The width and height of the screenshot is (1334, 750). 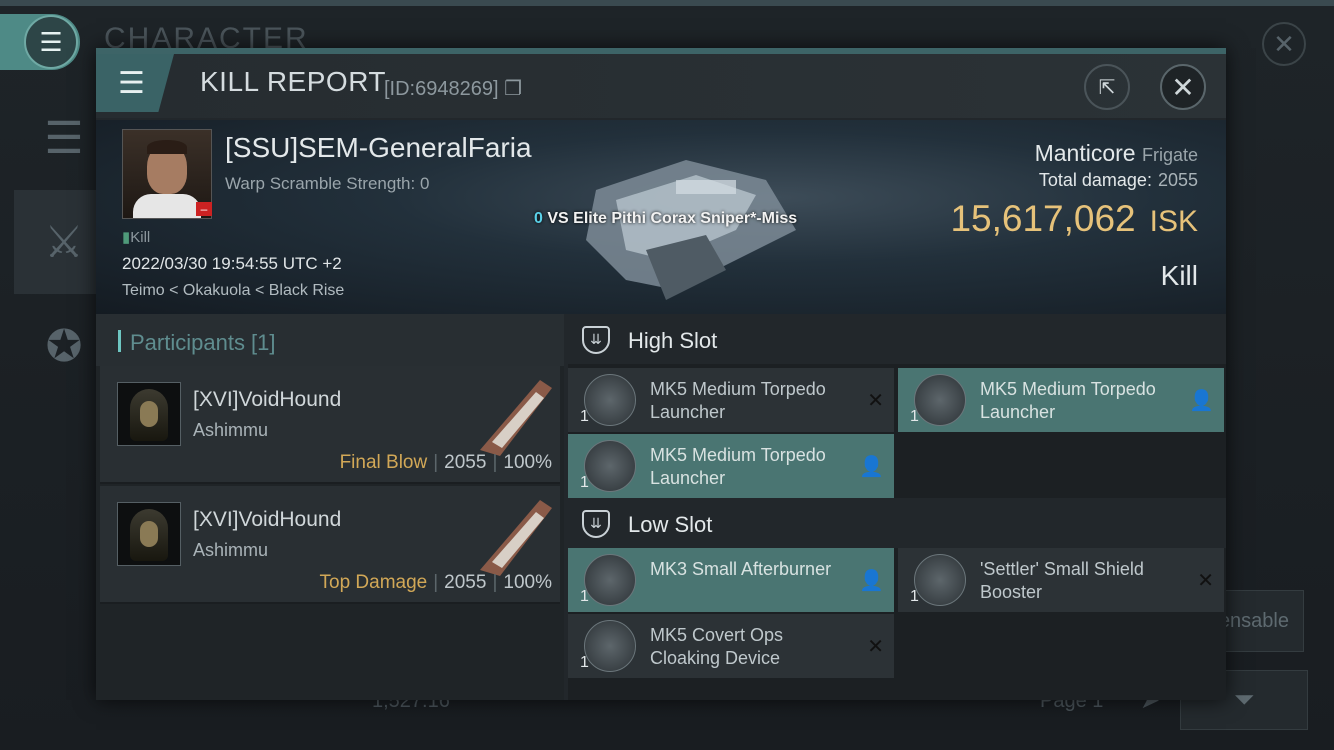 I want to click on main-menu-button: ☰, so click(x=40, y=42).